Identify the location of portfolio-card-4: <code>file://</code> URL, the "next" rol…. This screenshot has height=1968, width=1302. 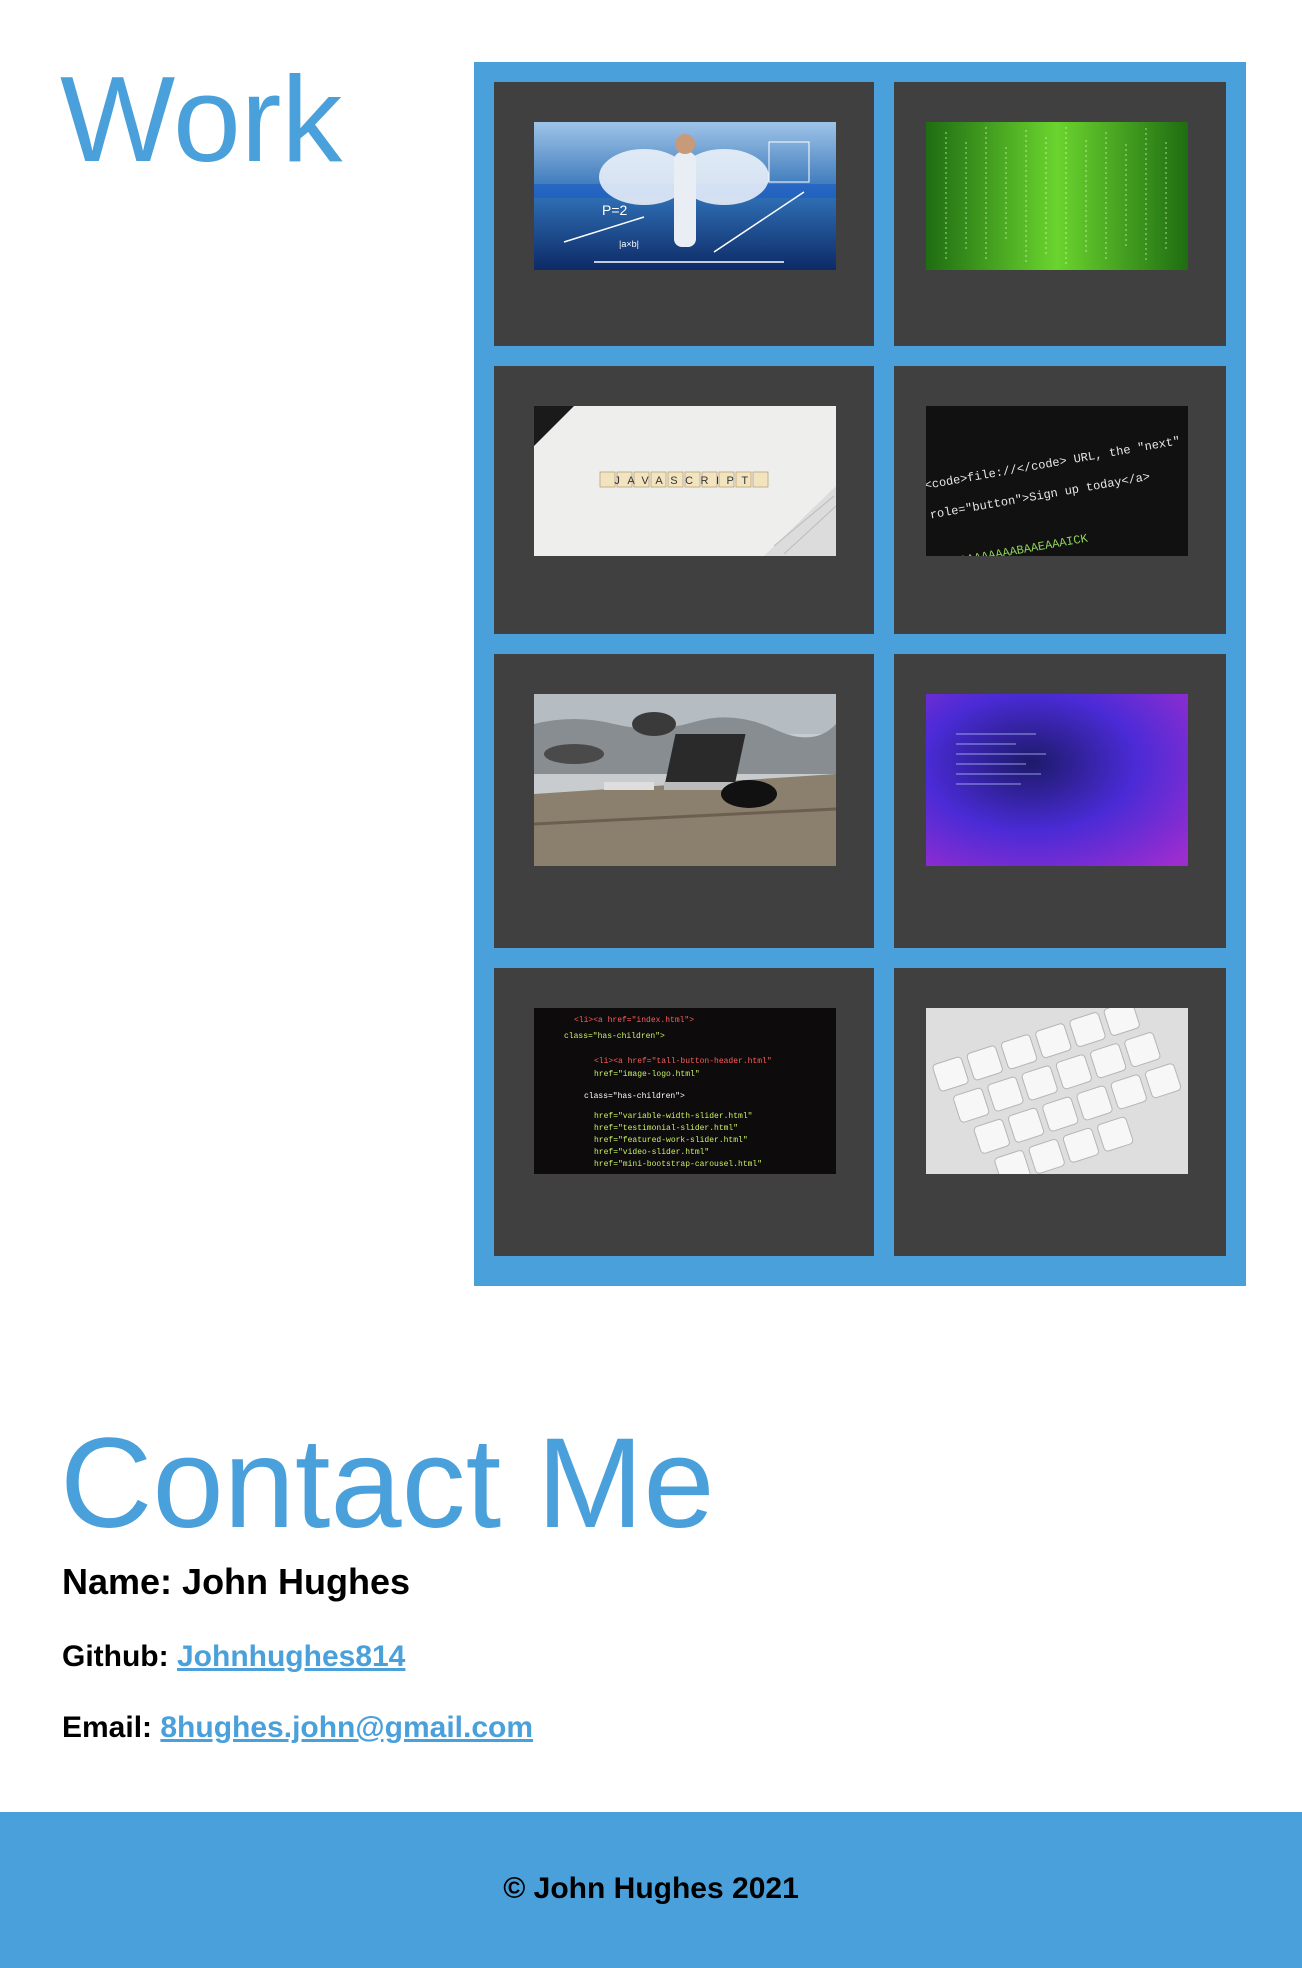
(1060, 500).